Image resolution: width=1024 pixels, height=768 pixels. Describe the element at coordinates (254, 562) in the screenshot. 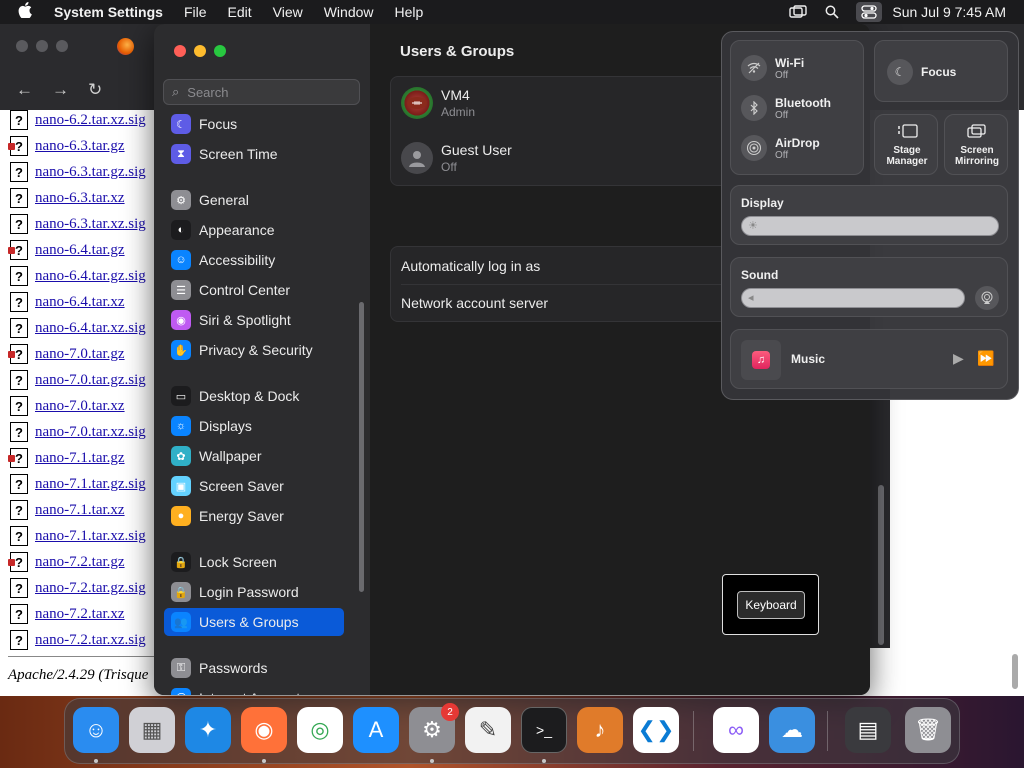

I see `sidebar-item-lock-screen: 🔒 Lock Screen` at that location.